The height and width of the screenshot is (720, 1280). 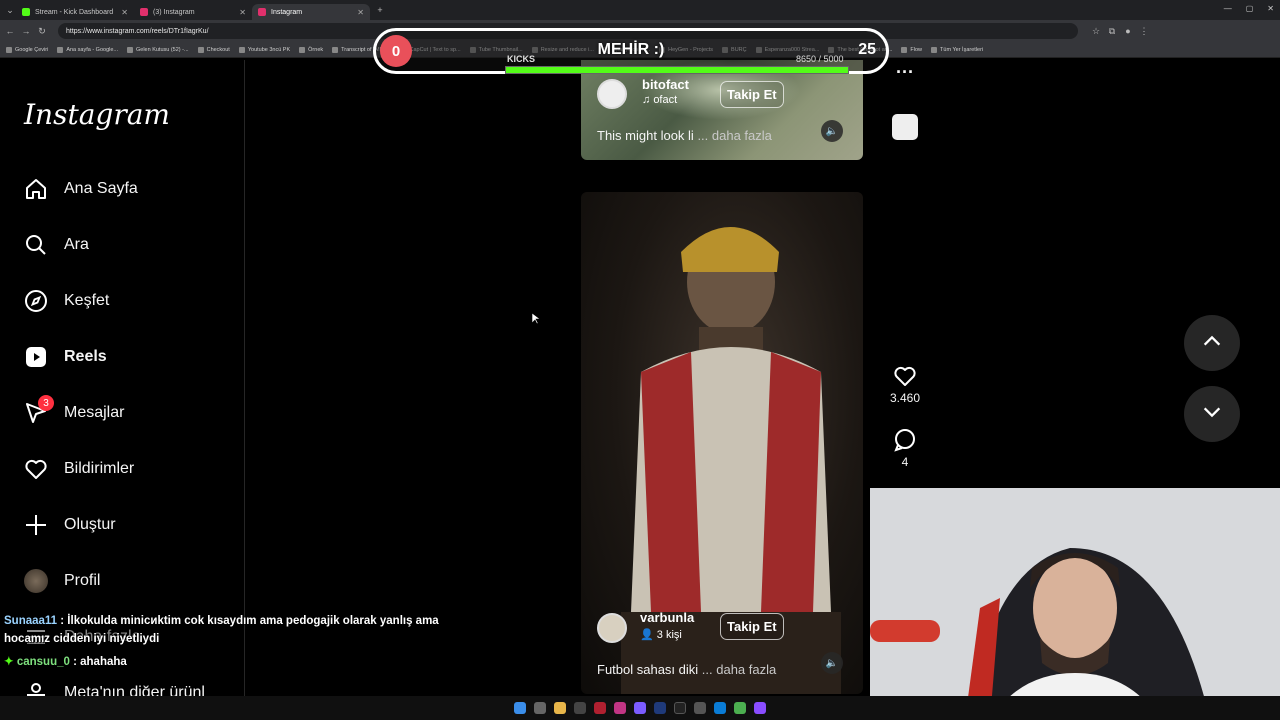 What do you see at coordinates (720, 708) in the screenshot?
I see `edge-icon` at bounding box center [720, 708].